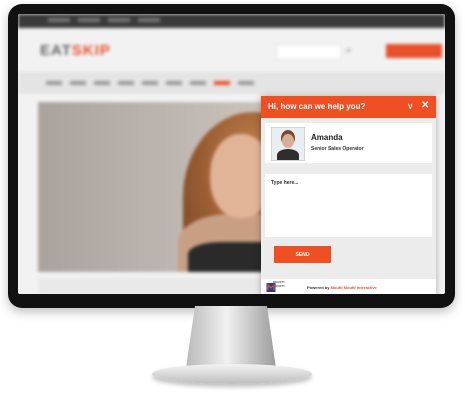 This screenshot has height=397, width=465. I want to click on operator-name: Amanda, so click(327, 137).